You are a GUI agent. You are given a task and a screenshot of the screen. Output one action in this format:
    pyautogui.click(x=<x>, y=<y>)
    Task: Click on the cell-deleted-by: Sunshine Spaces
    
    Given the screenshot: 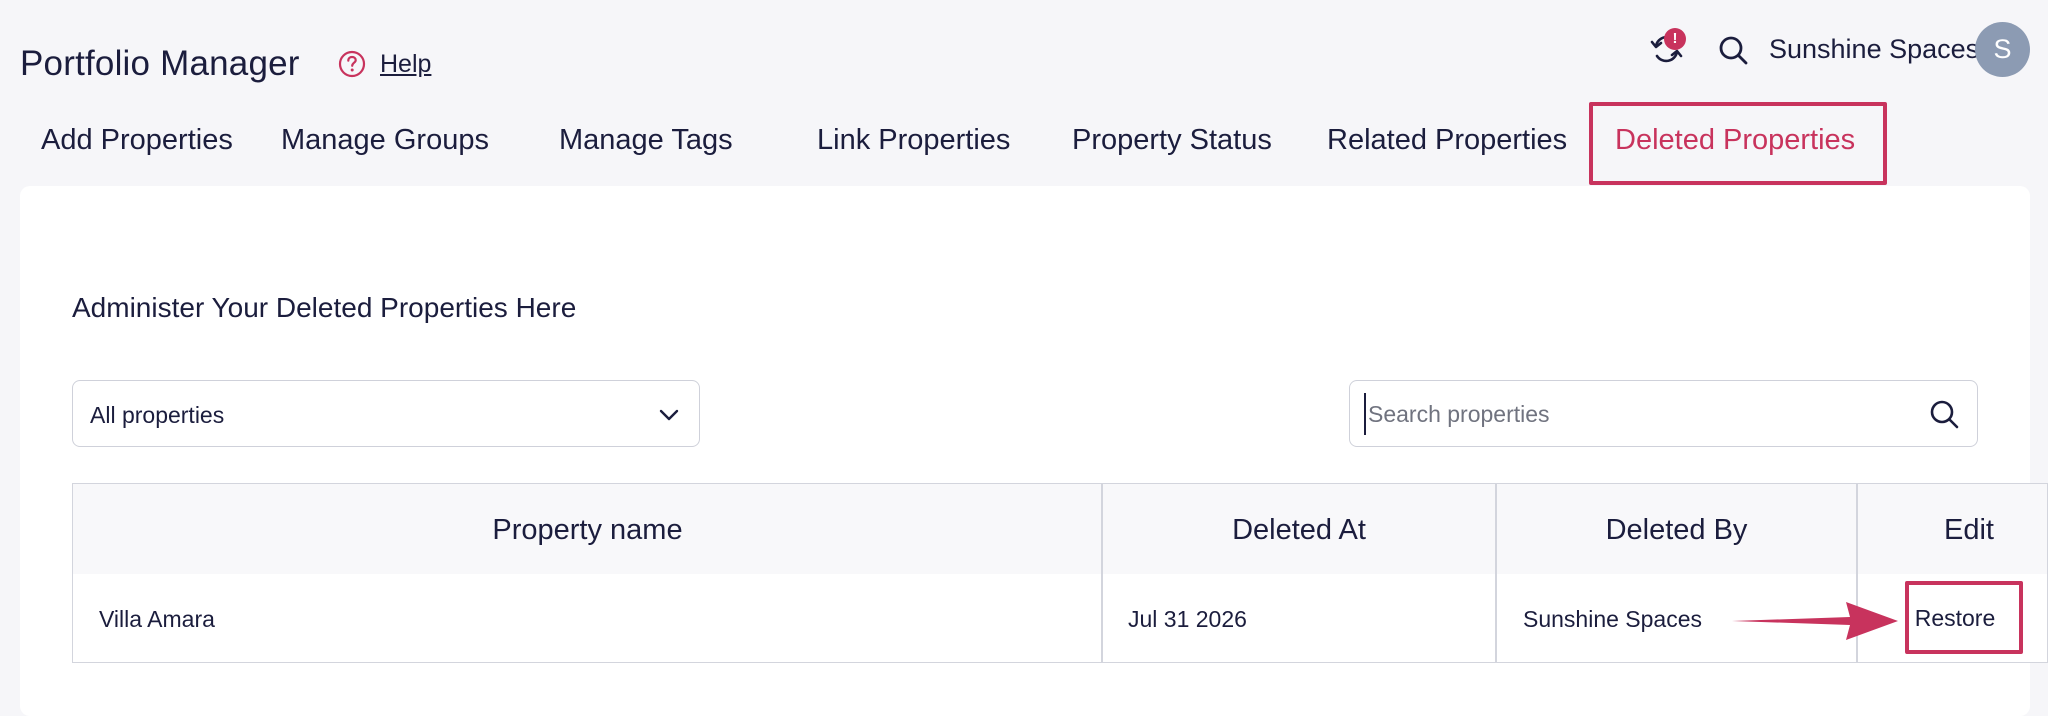 What is the action you would take?
    pyautogui.click(x=1613, y=619)
    